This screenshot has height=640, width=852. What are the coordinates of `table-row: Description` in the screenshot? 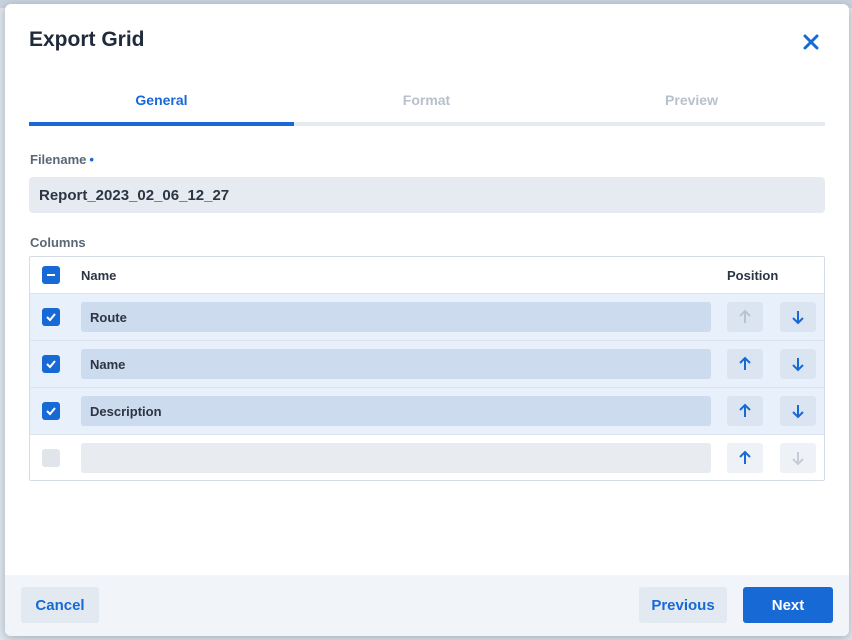 It's located at (427, 410).